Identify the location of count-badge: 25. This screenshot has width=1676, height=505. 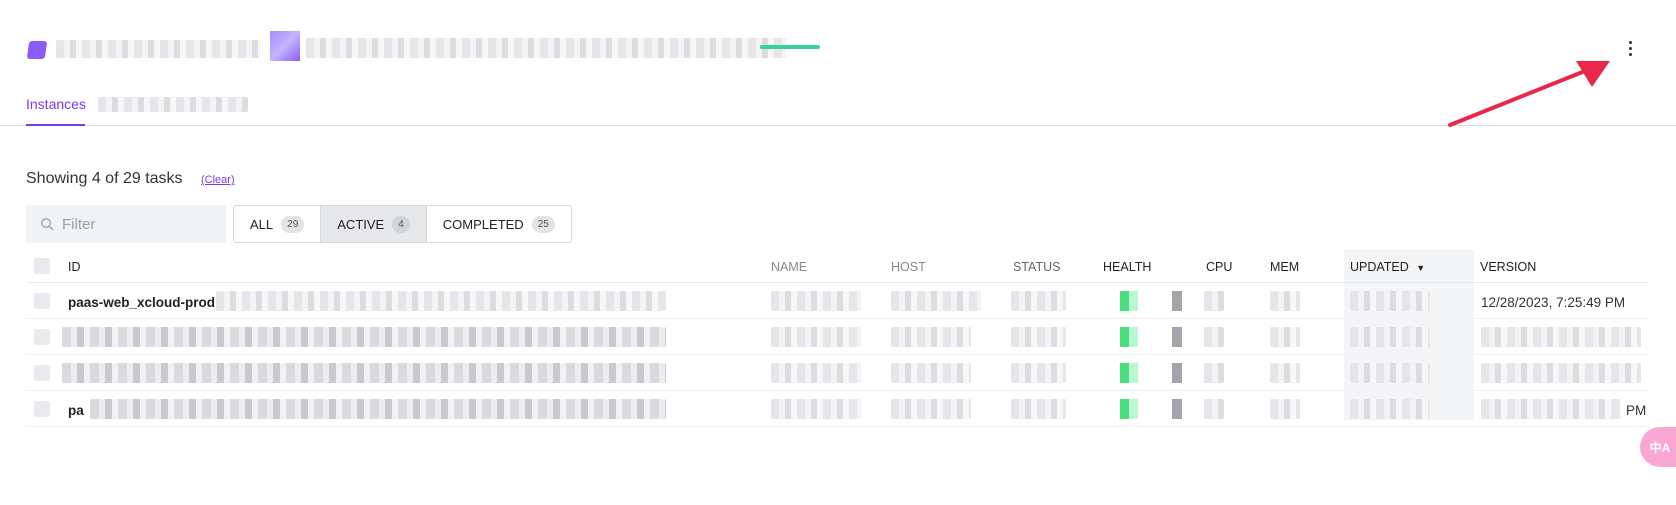
(543, 224).